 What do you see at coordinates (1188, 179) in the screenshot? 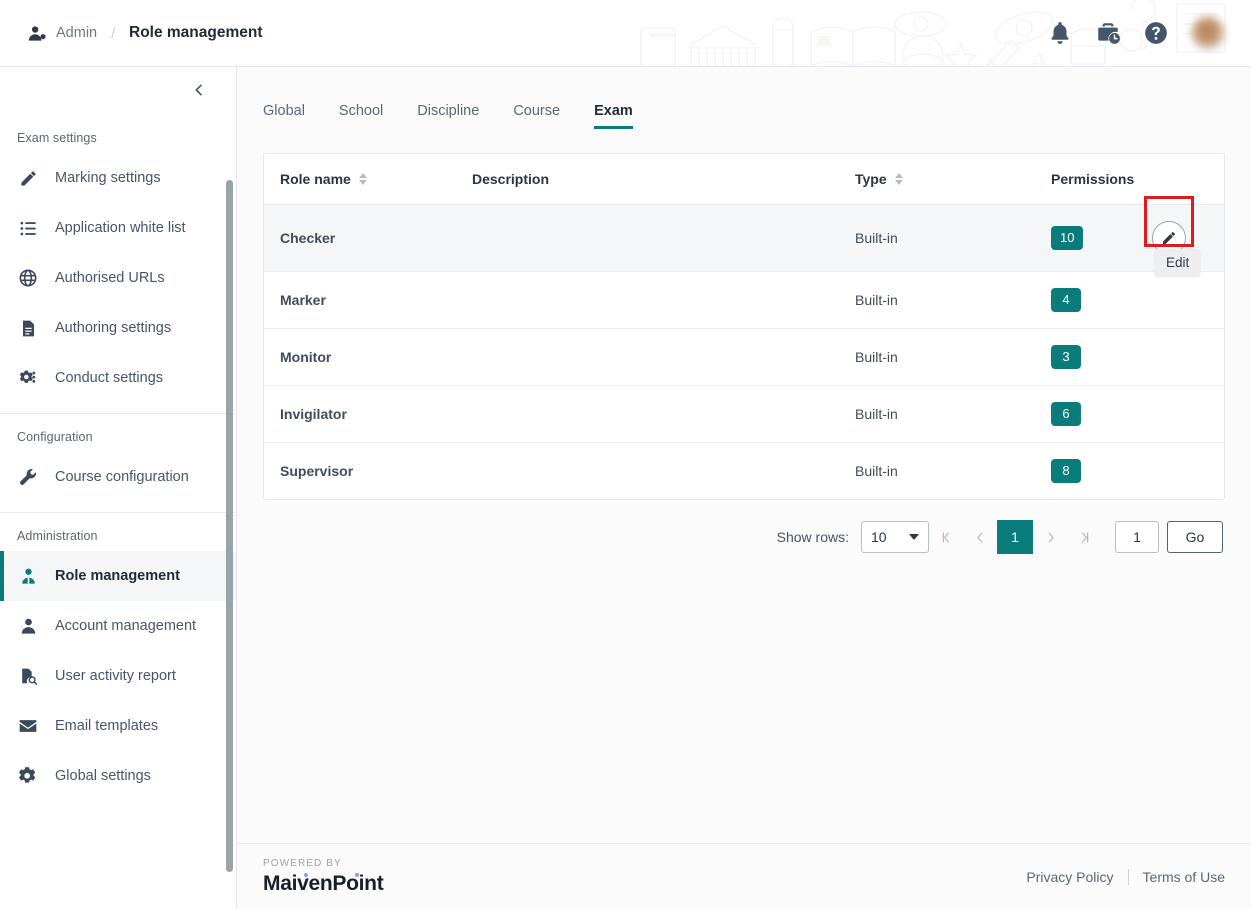
I see `column-header-actions` at bounding box center [1188, 179].